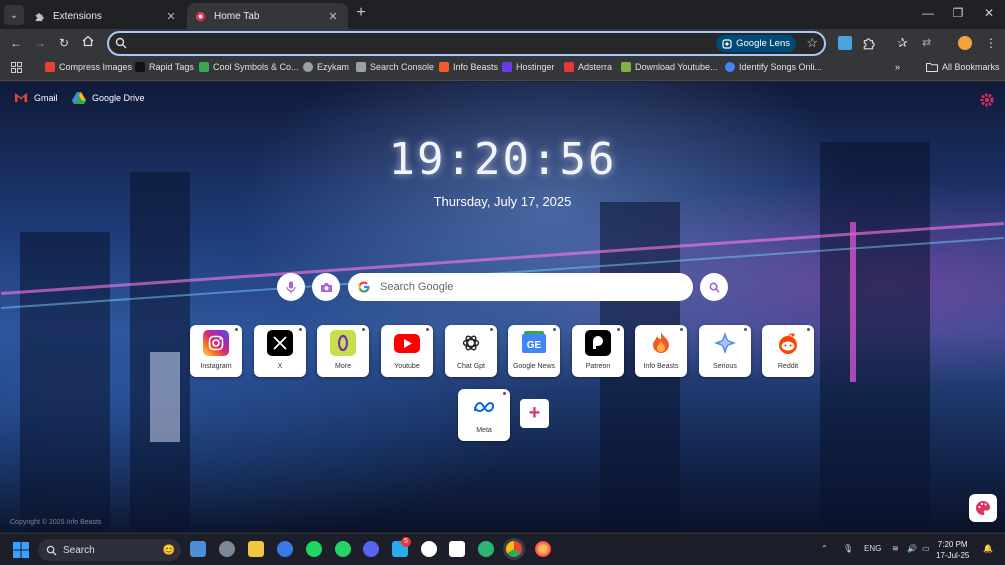 This screenshot has height=565, width=1005. I want to click on voice-search-button, so click(291, 287).